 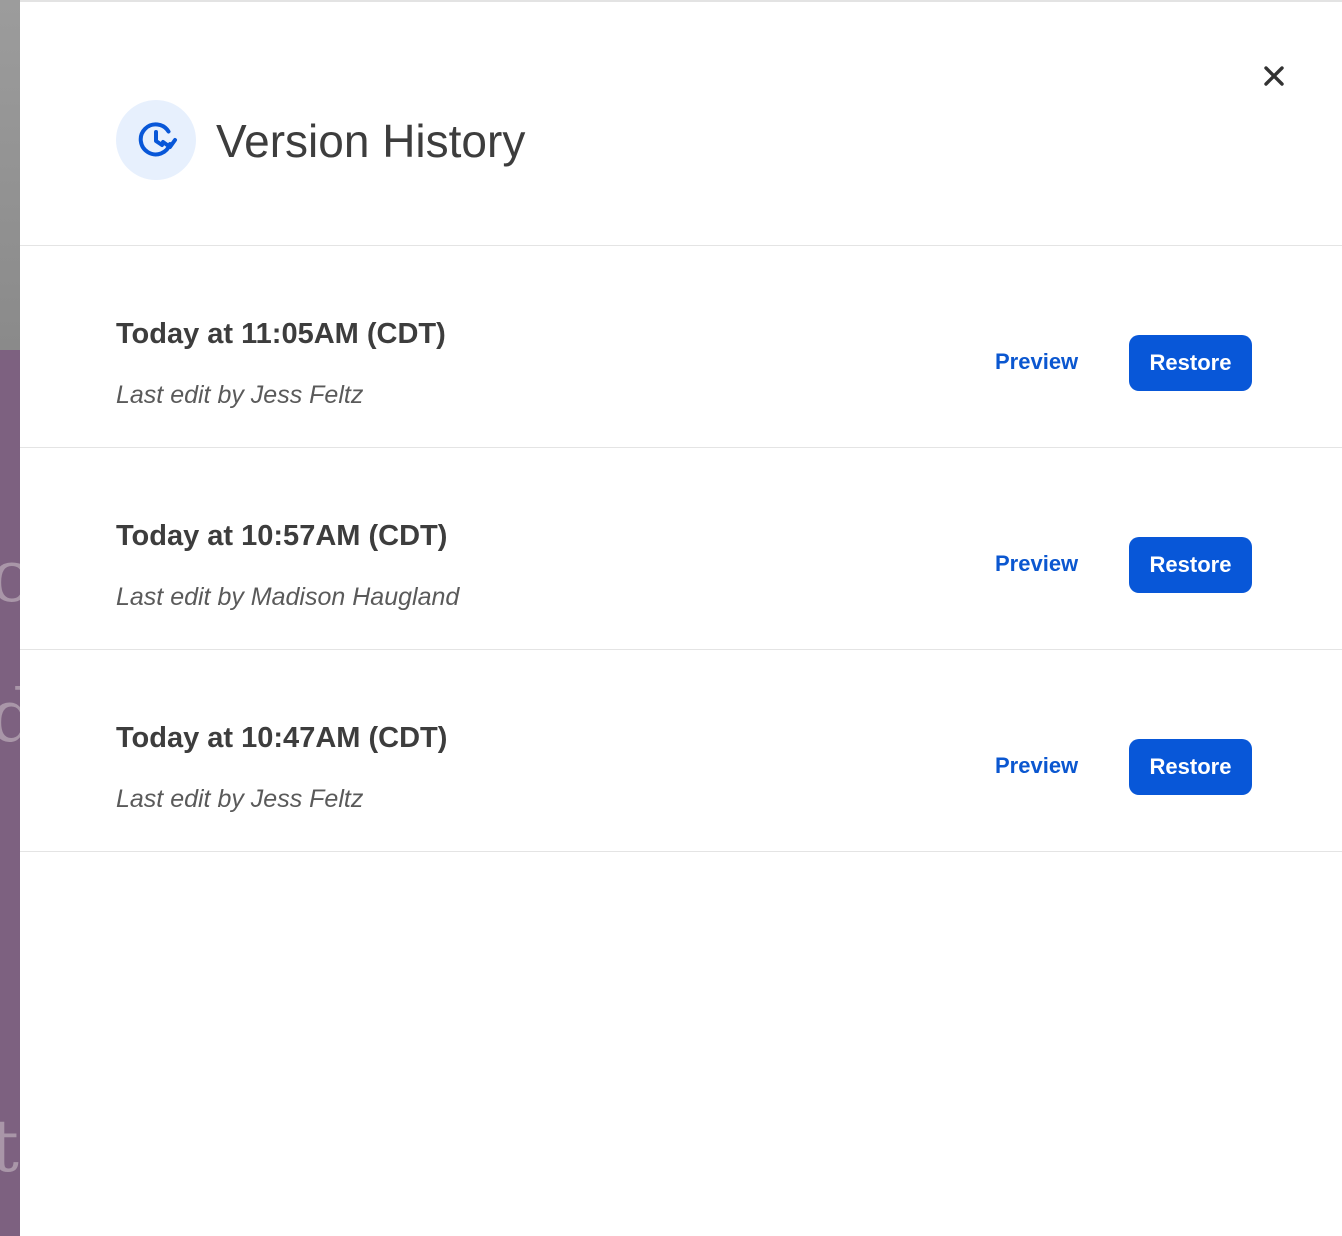 What do you see at coordinates (1274, 76) in the screenshot?
I see `close-icon` at bounding box center [1274, 76].